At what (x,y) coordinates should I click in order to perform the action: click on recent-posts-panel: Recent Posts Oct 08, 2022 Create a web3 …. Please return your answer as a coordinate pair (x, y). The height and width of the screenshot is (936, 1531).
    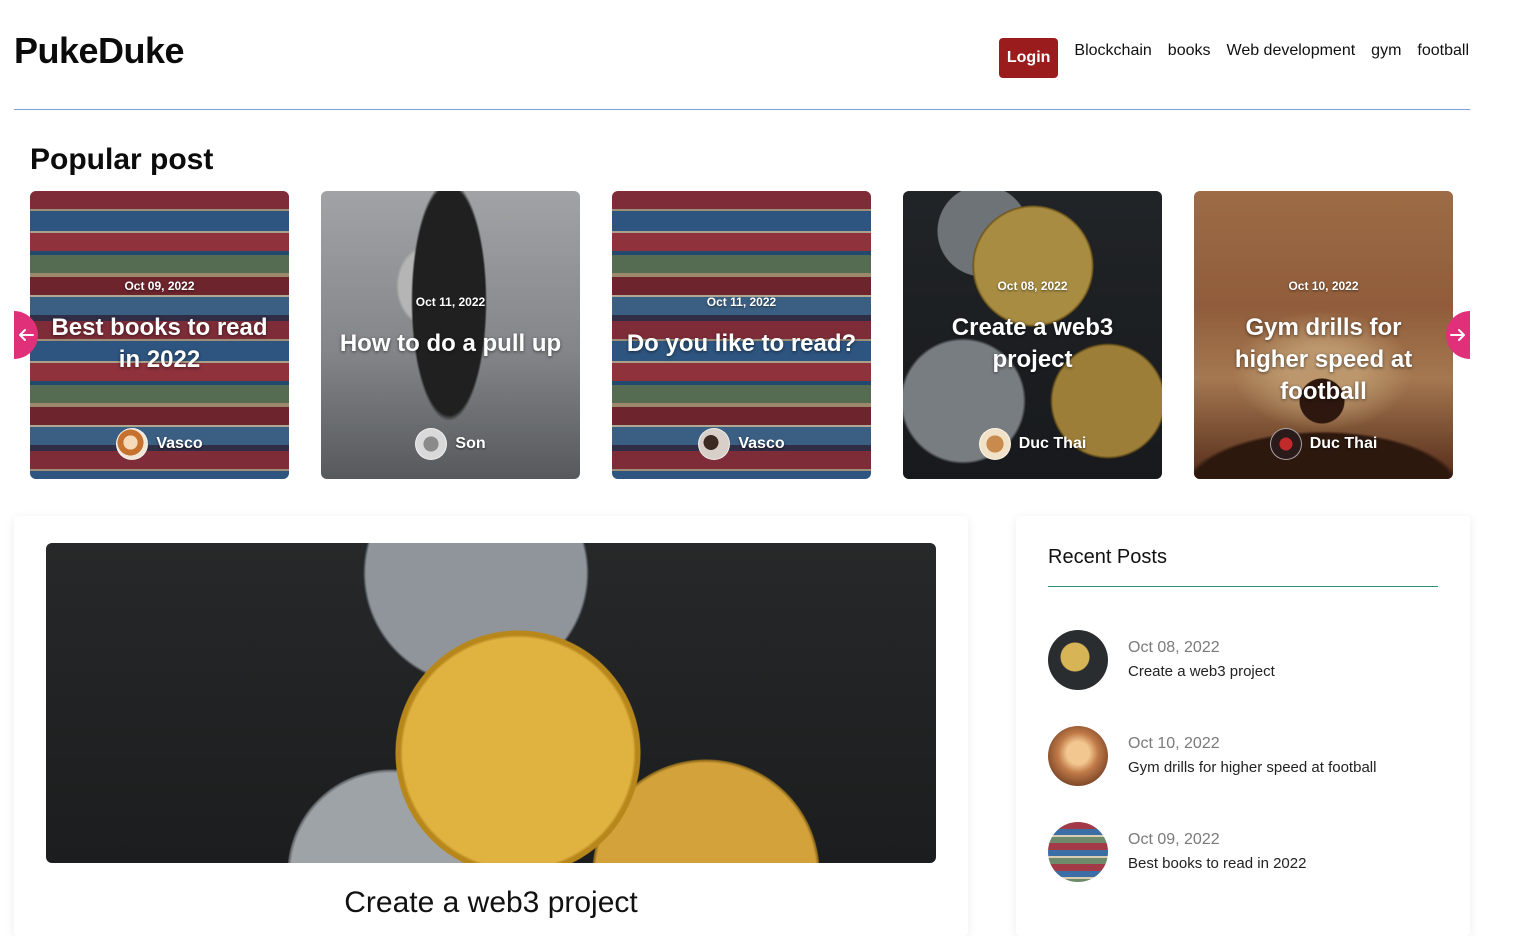
    Looking at the image, I should click on (1243, 726).